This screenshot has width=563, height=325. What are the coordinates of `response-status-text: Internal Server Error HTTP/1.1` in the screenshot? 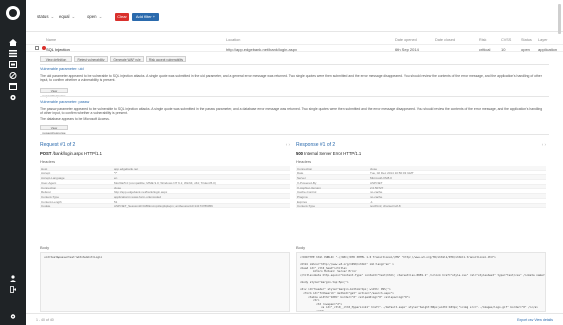 It's located at (333, 153).